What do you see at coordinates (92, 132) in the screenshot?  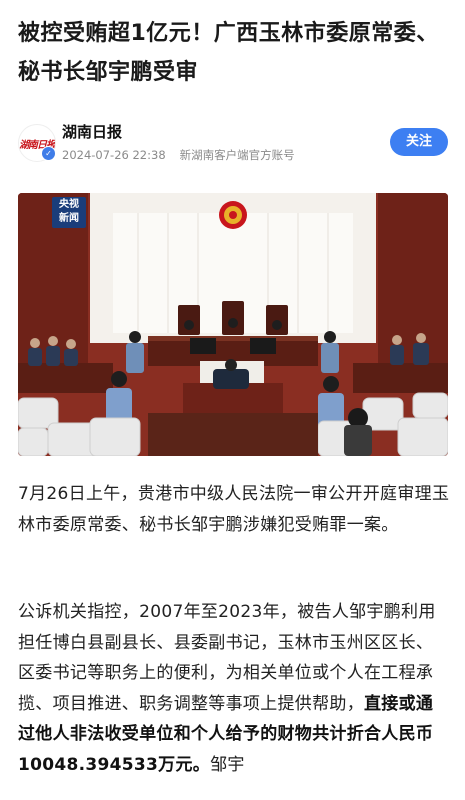 I see `author-name: 湖南日报` at bounding box center [92, 132].